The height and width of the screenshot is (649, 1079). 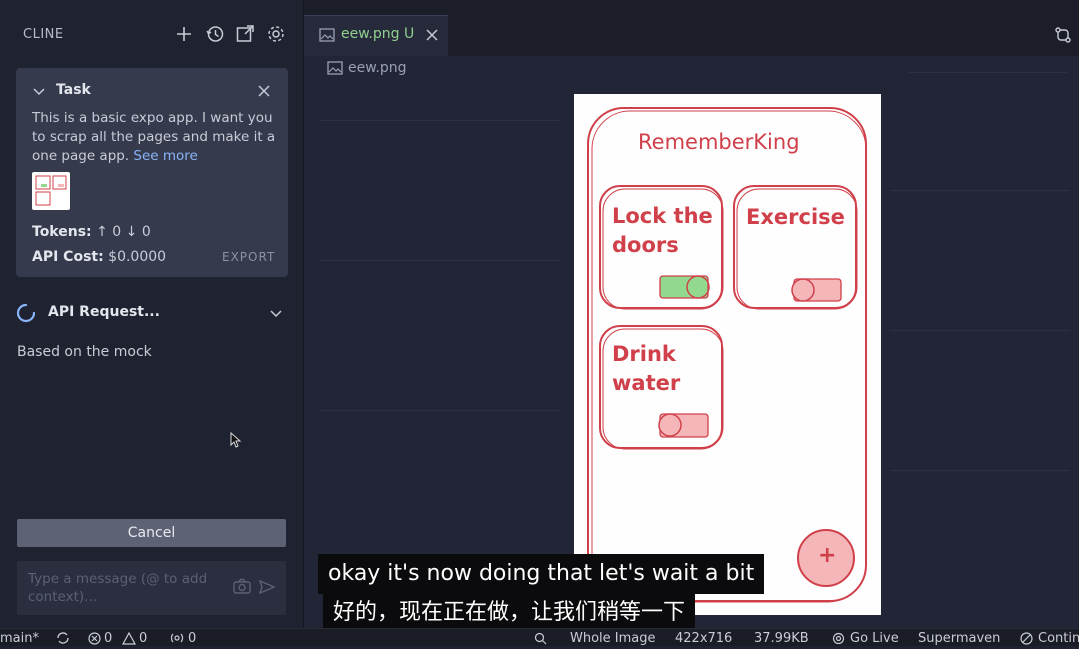 What do you see at coordinates (264, 93) in the screenshot?
I see `close-icon` at bounding box center [264, 93].